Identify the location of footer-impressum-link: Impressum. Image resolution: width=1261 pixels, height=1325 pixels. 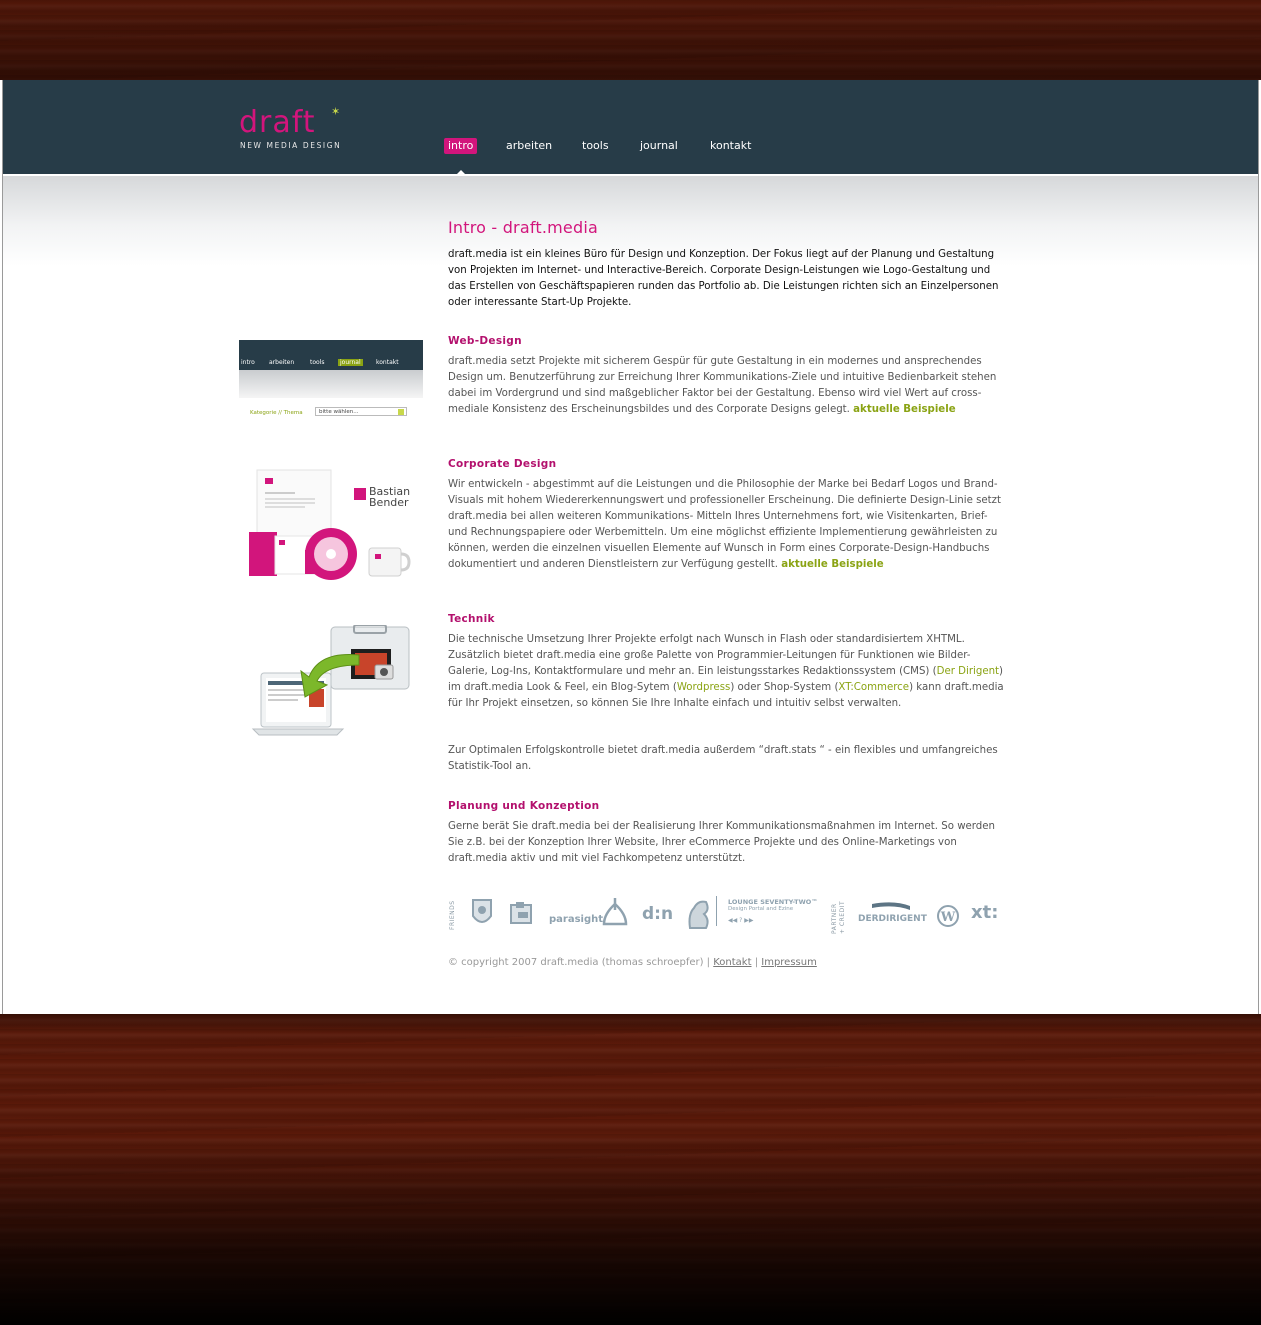
(789, 962).